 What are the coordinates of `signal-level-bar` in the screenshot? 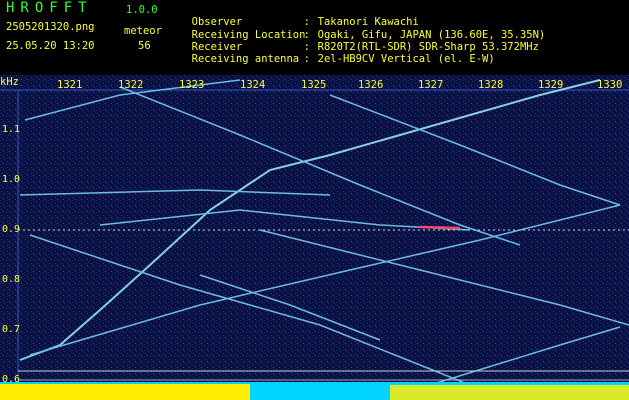 It's located at (314, 391).